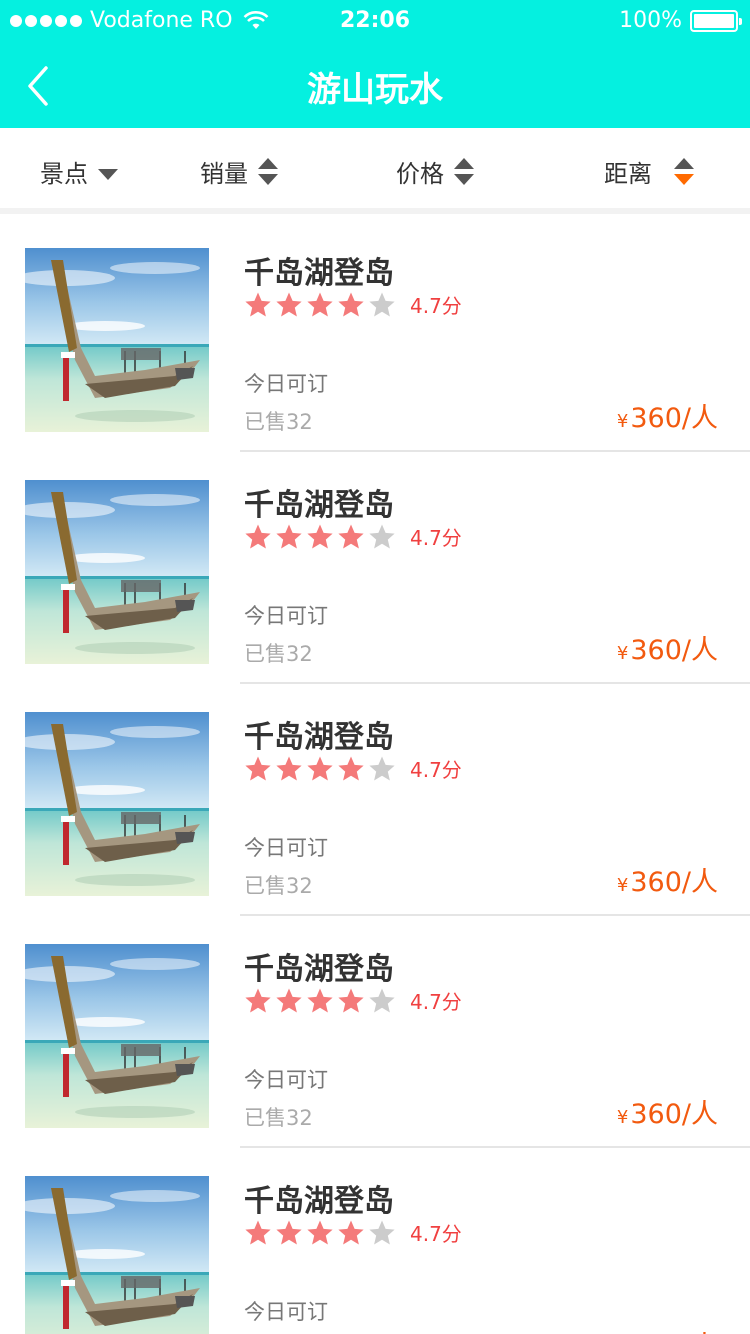  What do you see at coordinates (375, 20) in the screenshot?
I see `status-bar: Vodafone RO 22:06 100%` at bounding box center [375, 20].